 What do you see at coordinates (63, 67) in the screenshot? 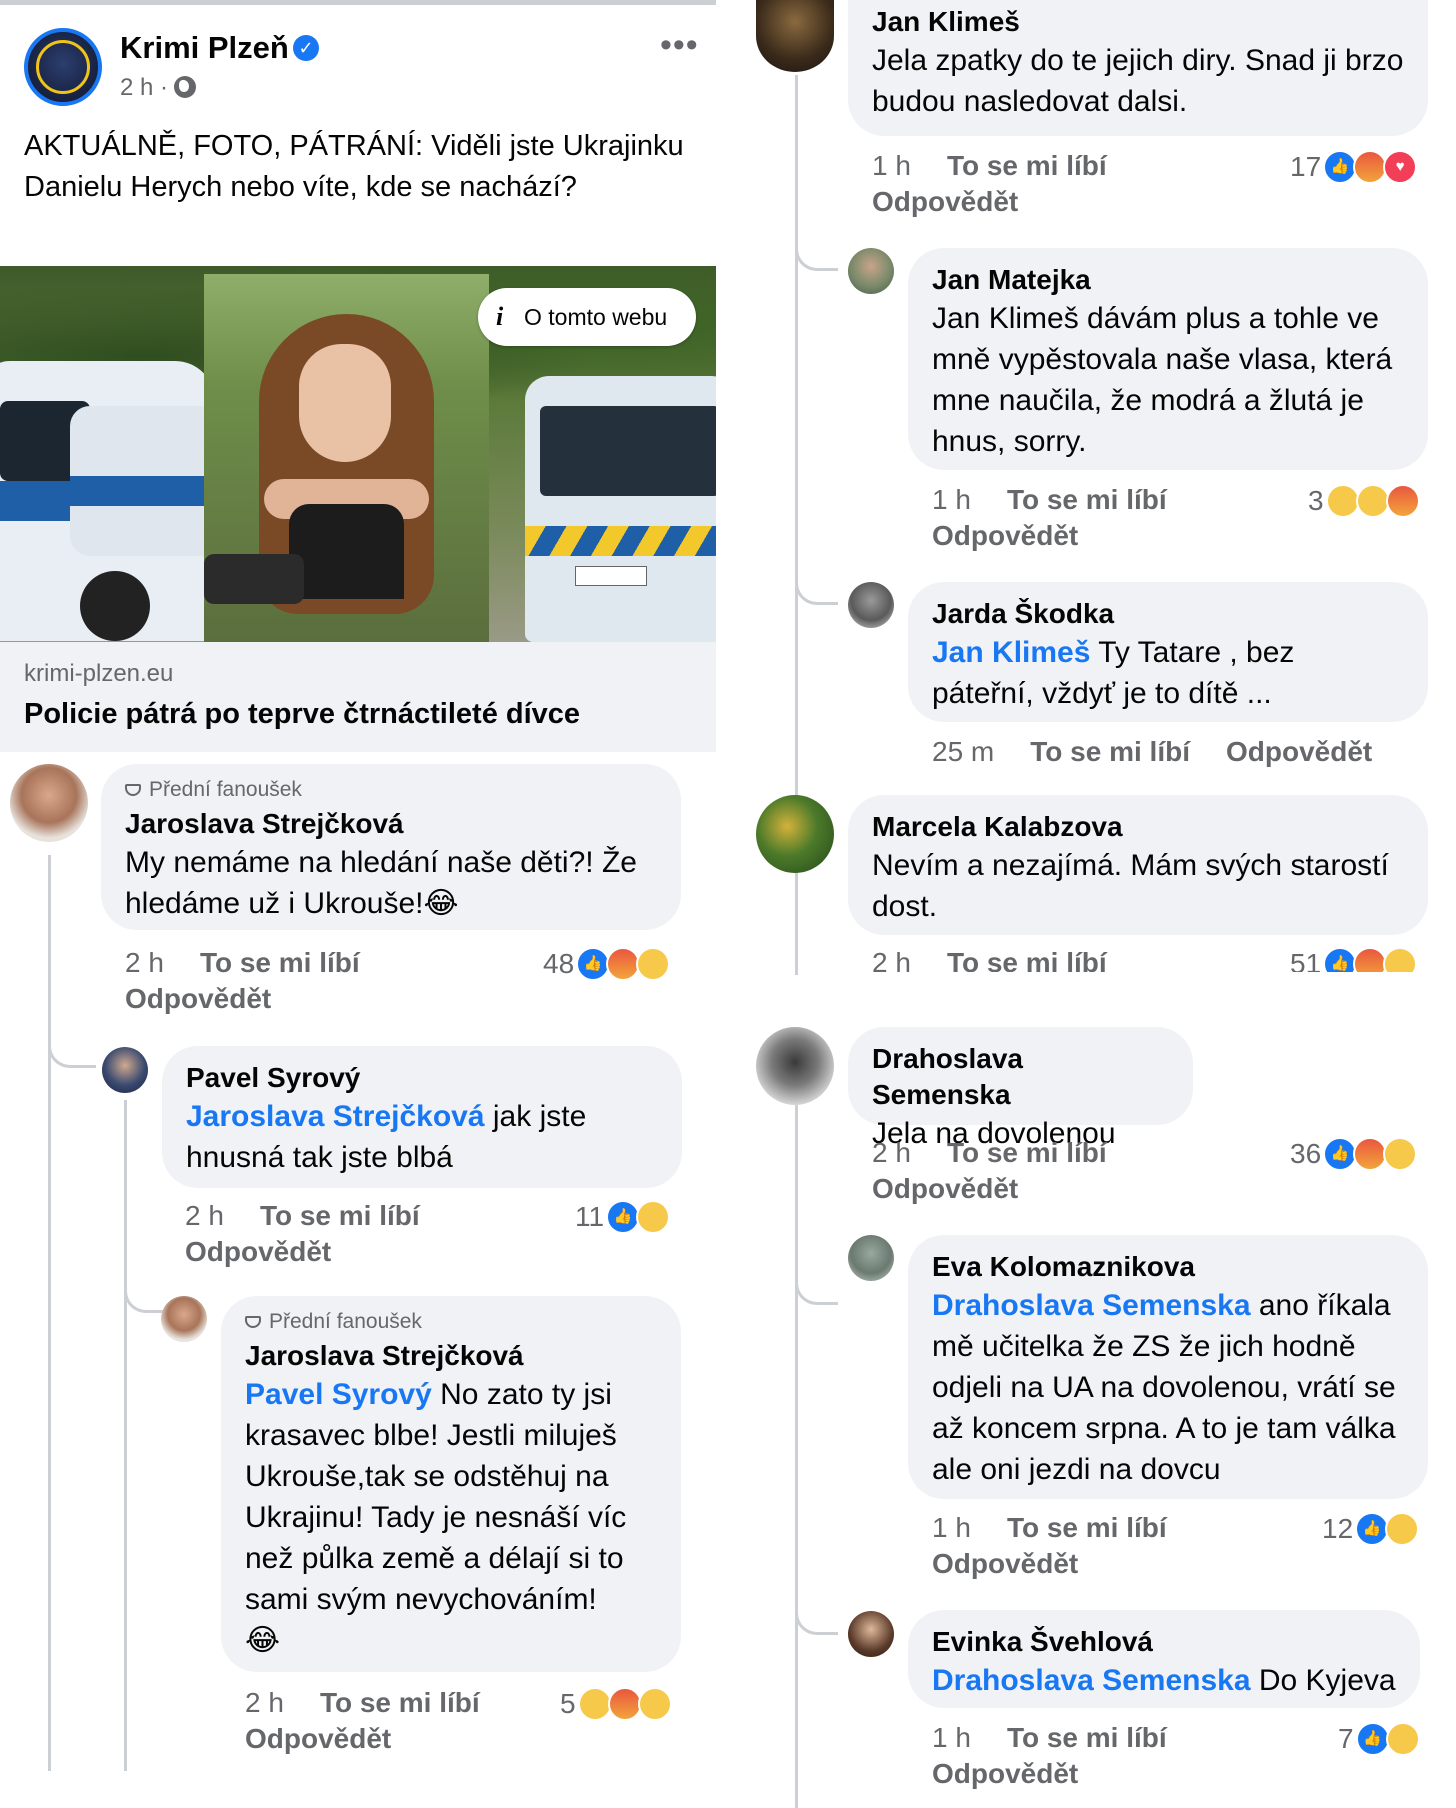
I see `page-avatar` at bounding box center [63, 67].